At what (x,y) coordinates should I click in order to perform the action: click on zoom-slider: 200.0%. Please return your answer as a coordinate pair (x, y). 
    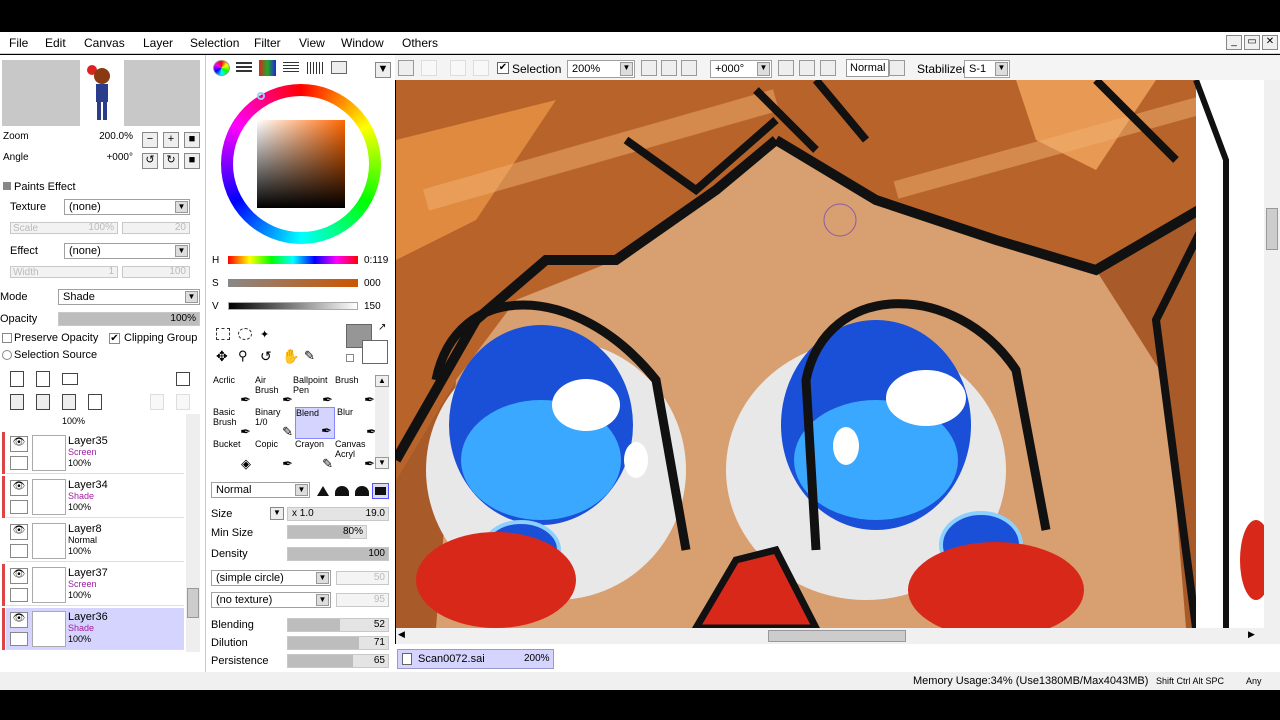
    Looking at the image, I should click on (69, 137).